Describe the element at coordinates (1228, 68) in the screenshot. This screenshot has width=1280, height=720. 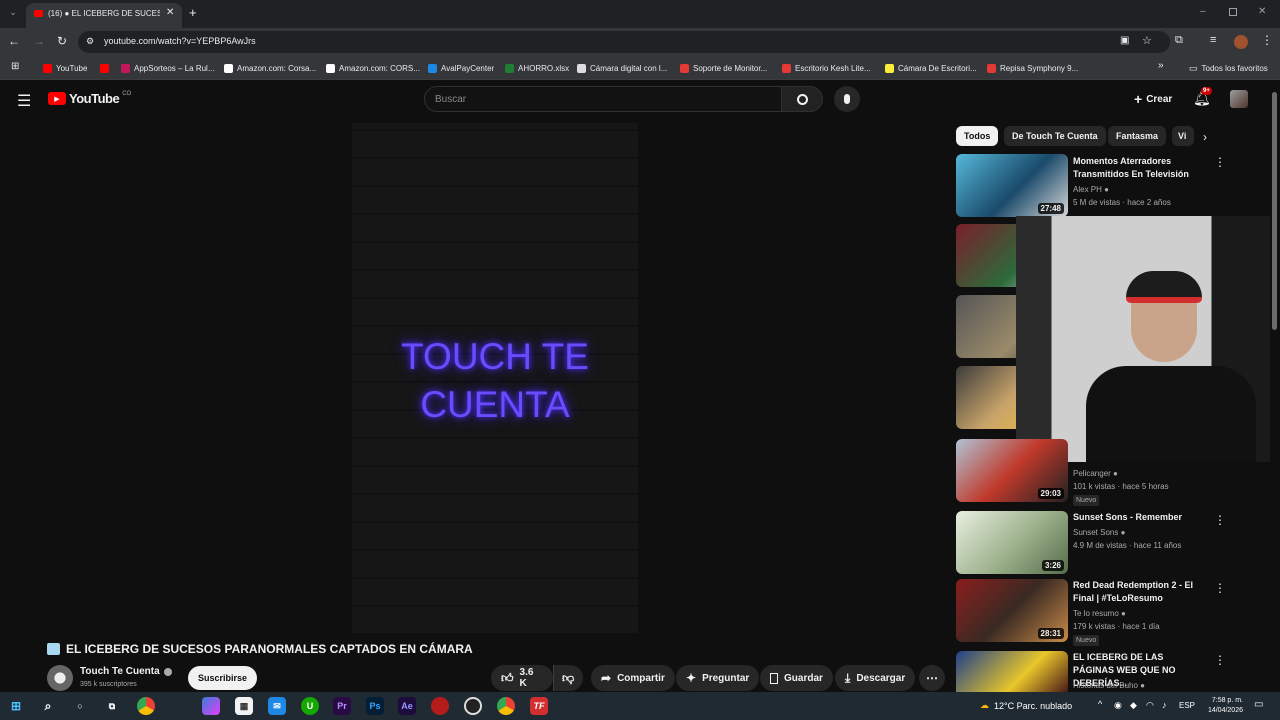
I see `all-favorites: ▭ Todos los favoritos` at that location.